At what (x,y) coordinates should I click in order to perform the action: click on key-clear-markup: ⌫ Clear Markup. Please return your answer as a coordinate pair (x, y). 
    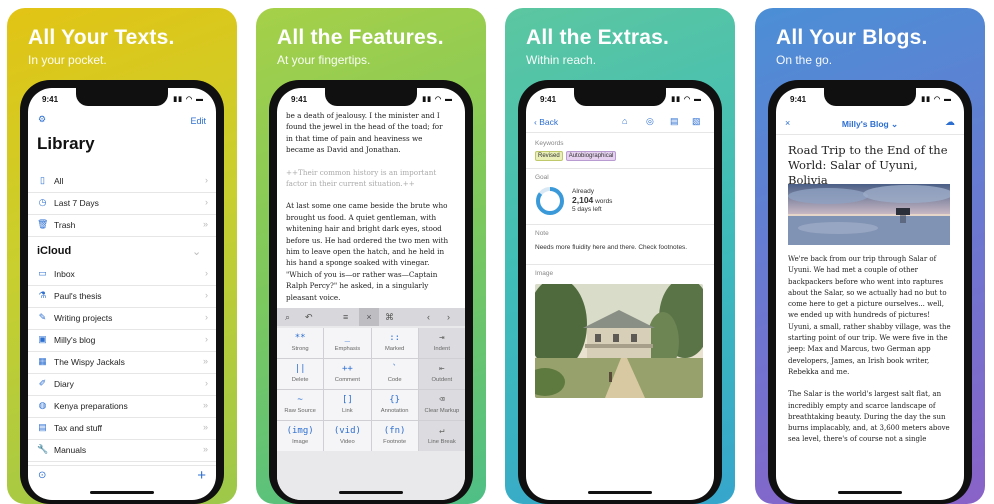
    Looking at the image, I should click on (441, 405).